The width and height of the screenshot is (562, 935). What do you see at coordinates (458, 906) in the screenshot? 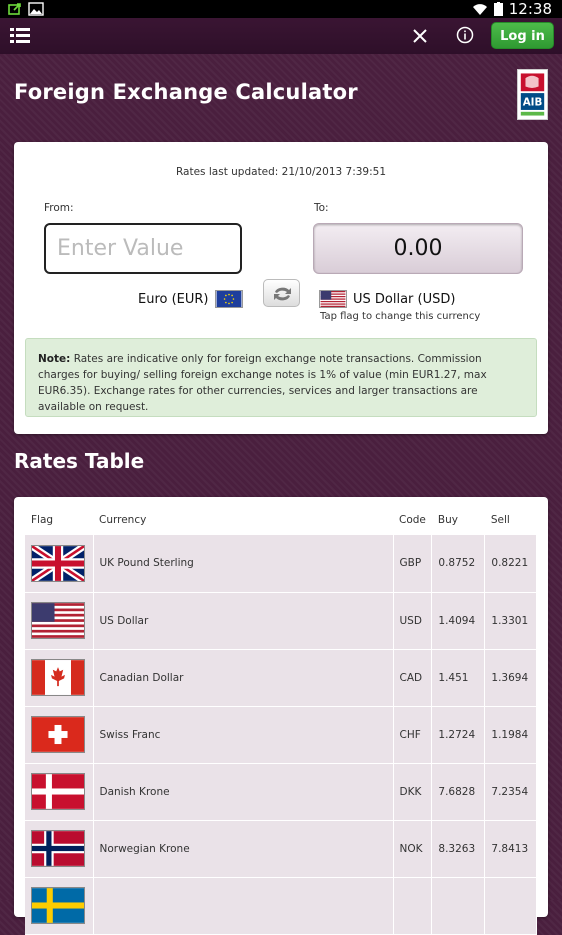
I see `buy-rate` at bounding box center [458, 906].